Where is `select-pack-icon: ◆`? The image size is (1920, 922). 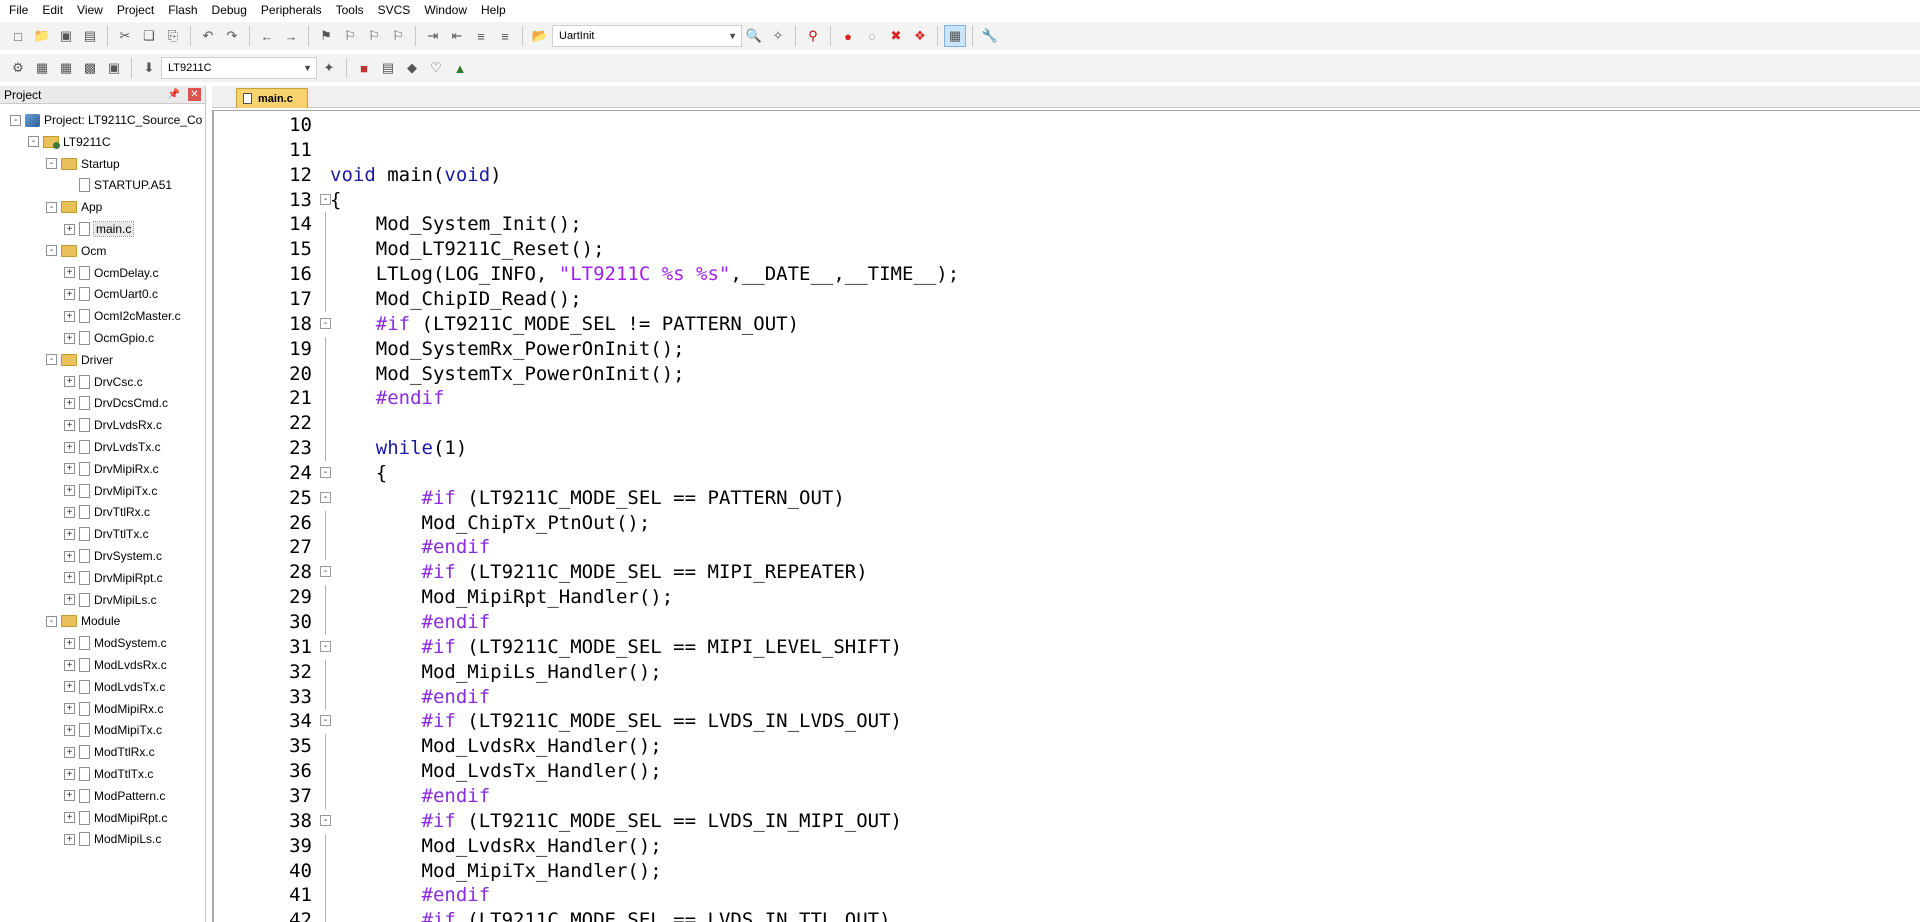 select-pack-icon: ◆ is located at coordinates (412, 68).